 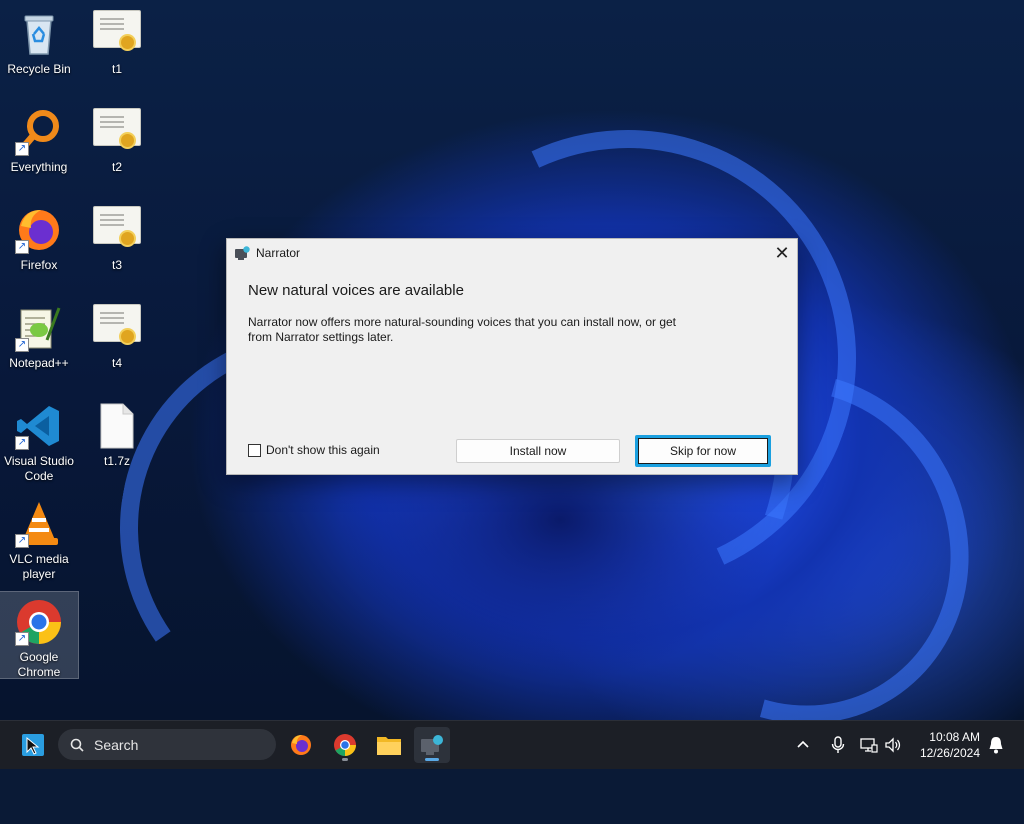 I want to click on bell-icon, so click(x=996, y=745).